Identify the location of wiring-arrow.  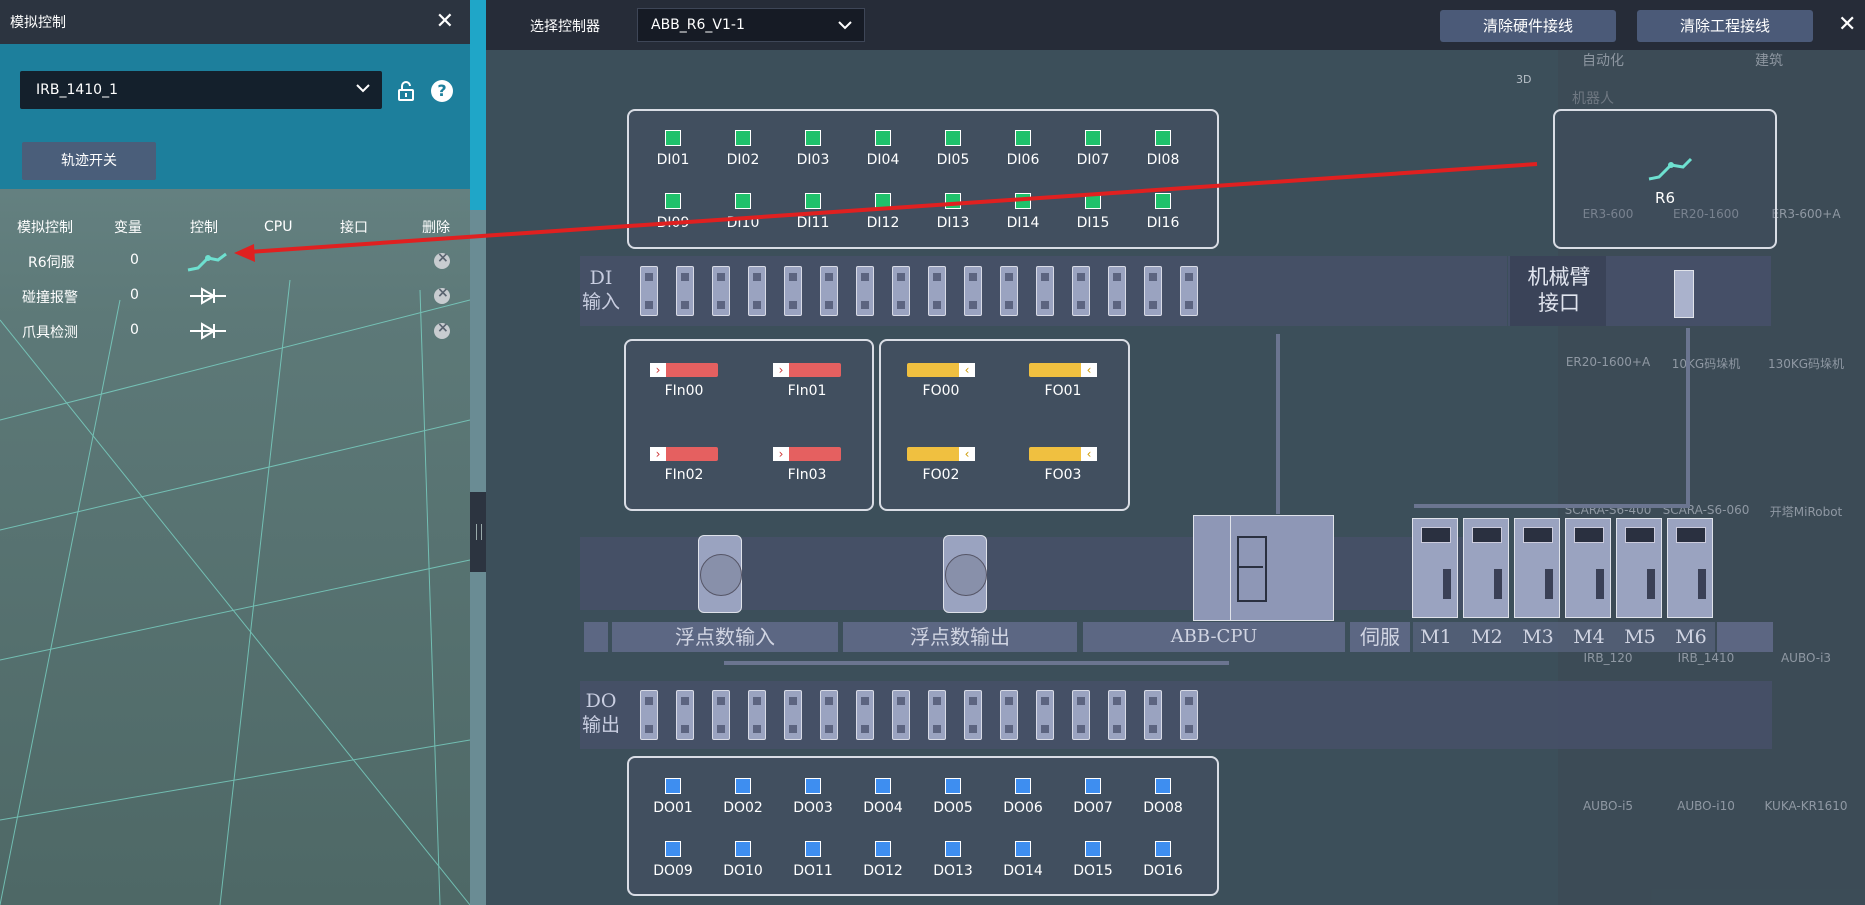
(886, 212).